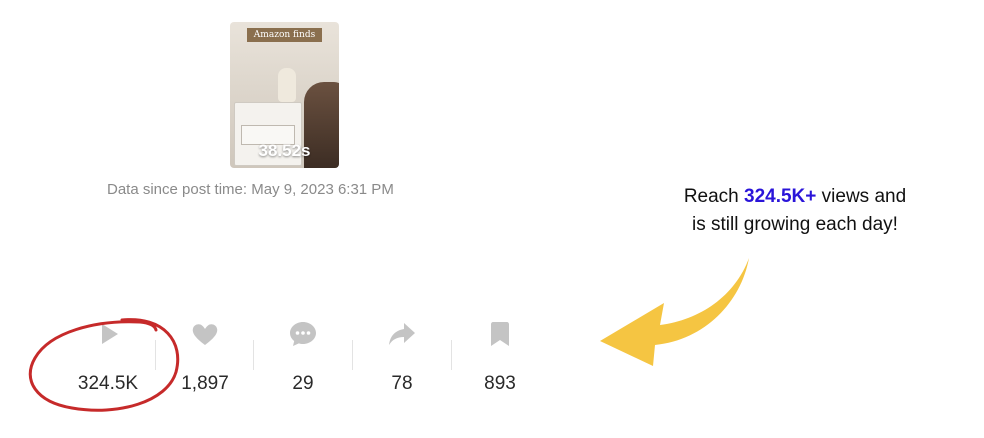  Describe the element at coordinates (205, 334) in the screenshot. I see `heart-icon` at that location.